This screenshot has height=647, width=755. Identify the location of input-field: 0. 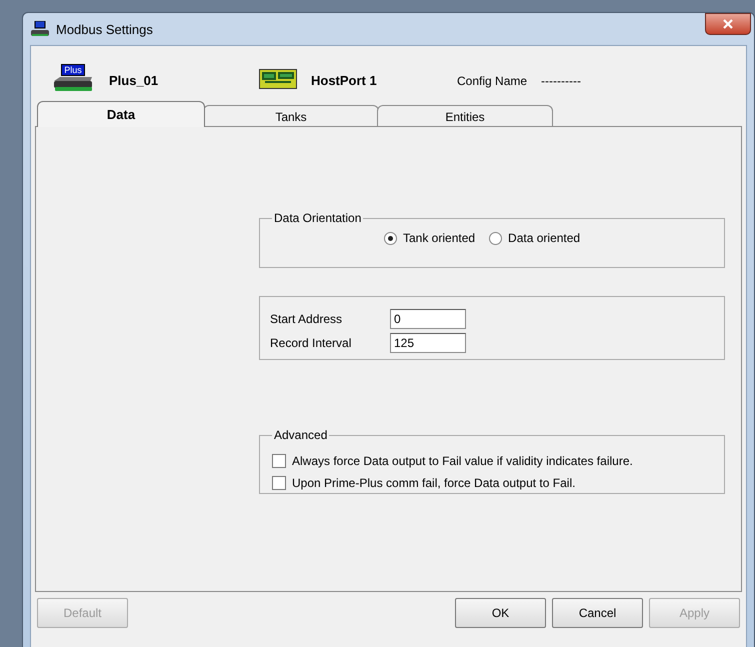
(428, 319).